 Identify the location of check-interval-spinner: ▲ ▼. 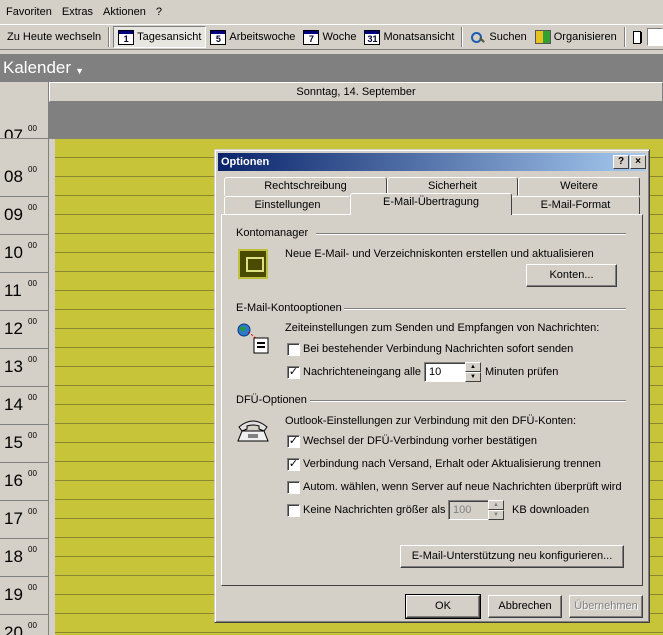
(473, 372).